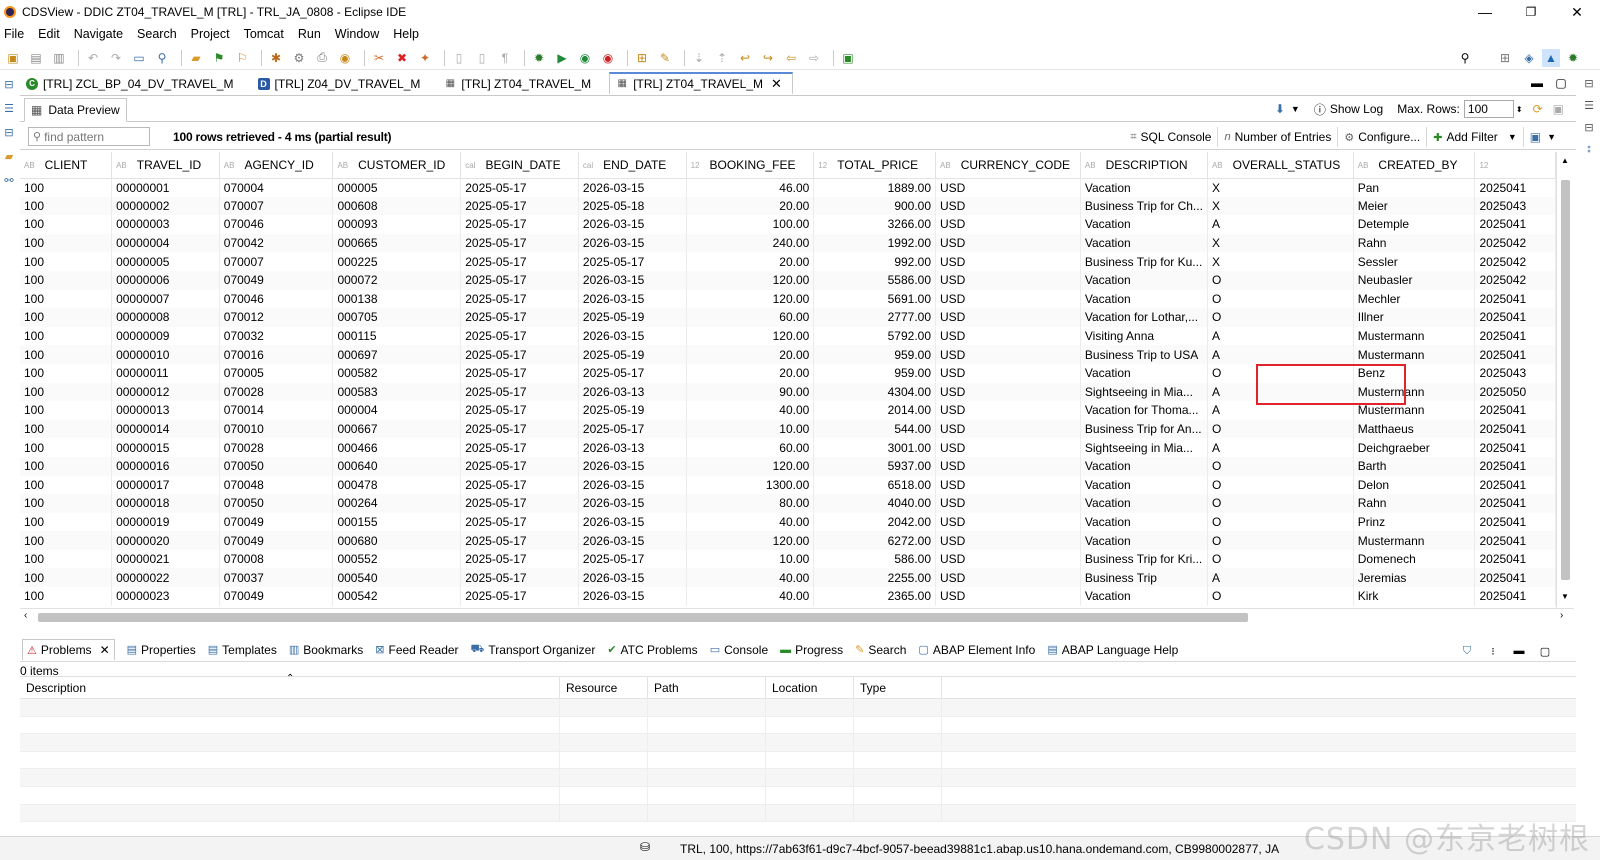 The width and height of the screenshot is (1600, 860). Describe the element at coordinates (242, 650) in the screenshot. I see `tab-templates: ▤ Templates` at that location.